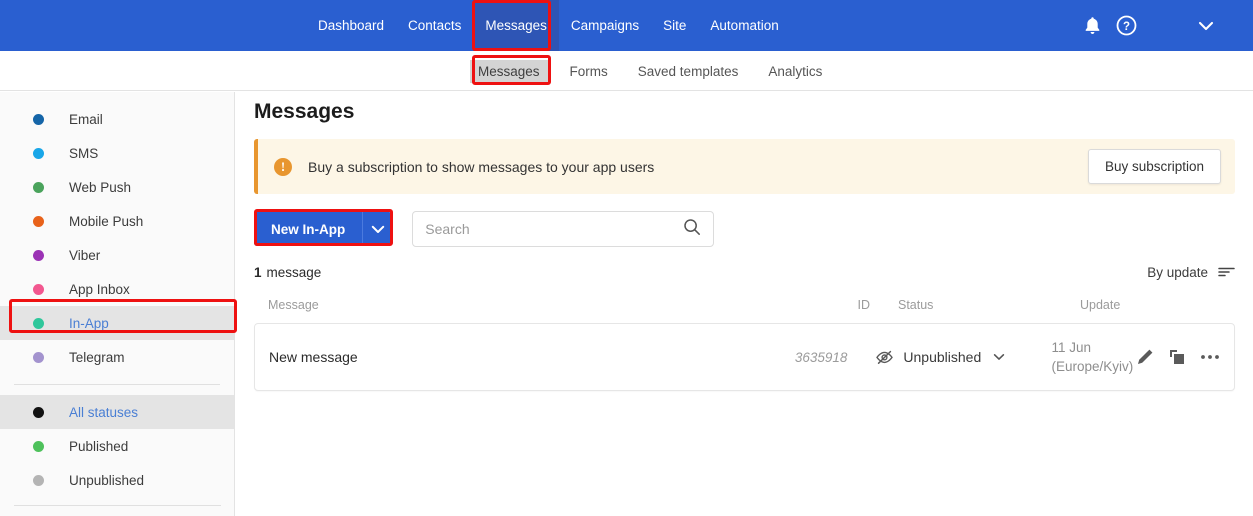 Image resolution: width=1253 pixels, height=516 pixels. Describe the element at coordinates (1100, 305) in the screenshot. I see `column-header-update: Update` at that location.